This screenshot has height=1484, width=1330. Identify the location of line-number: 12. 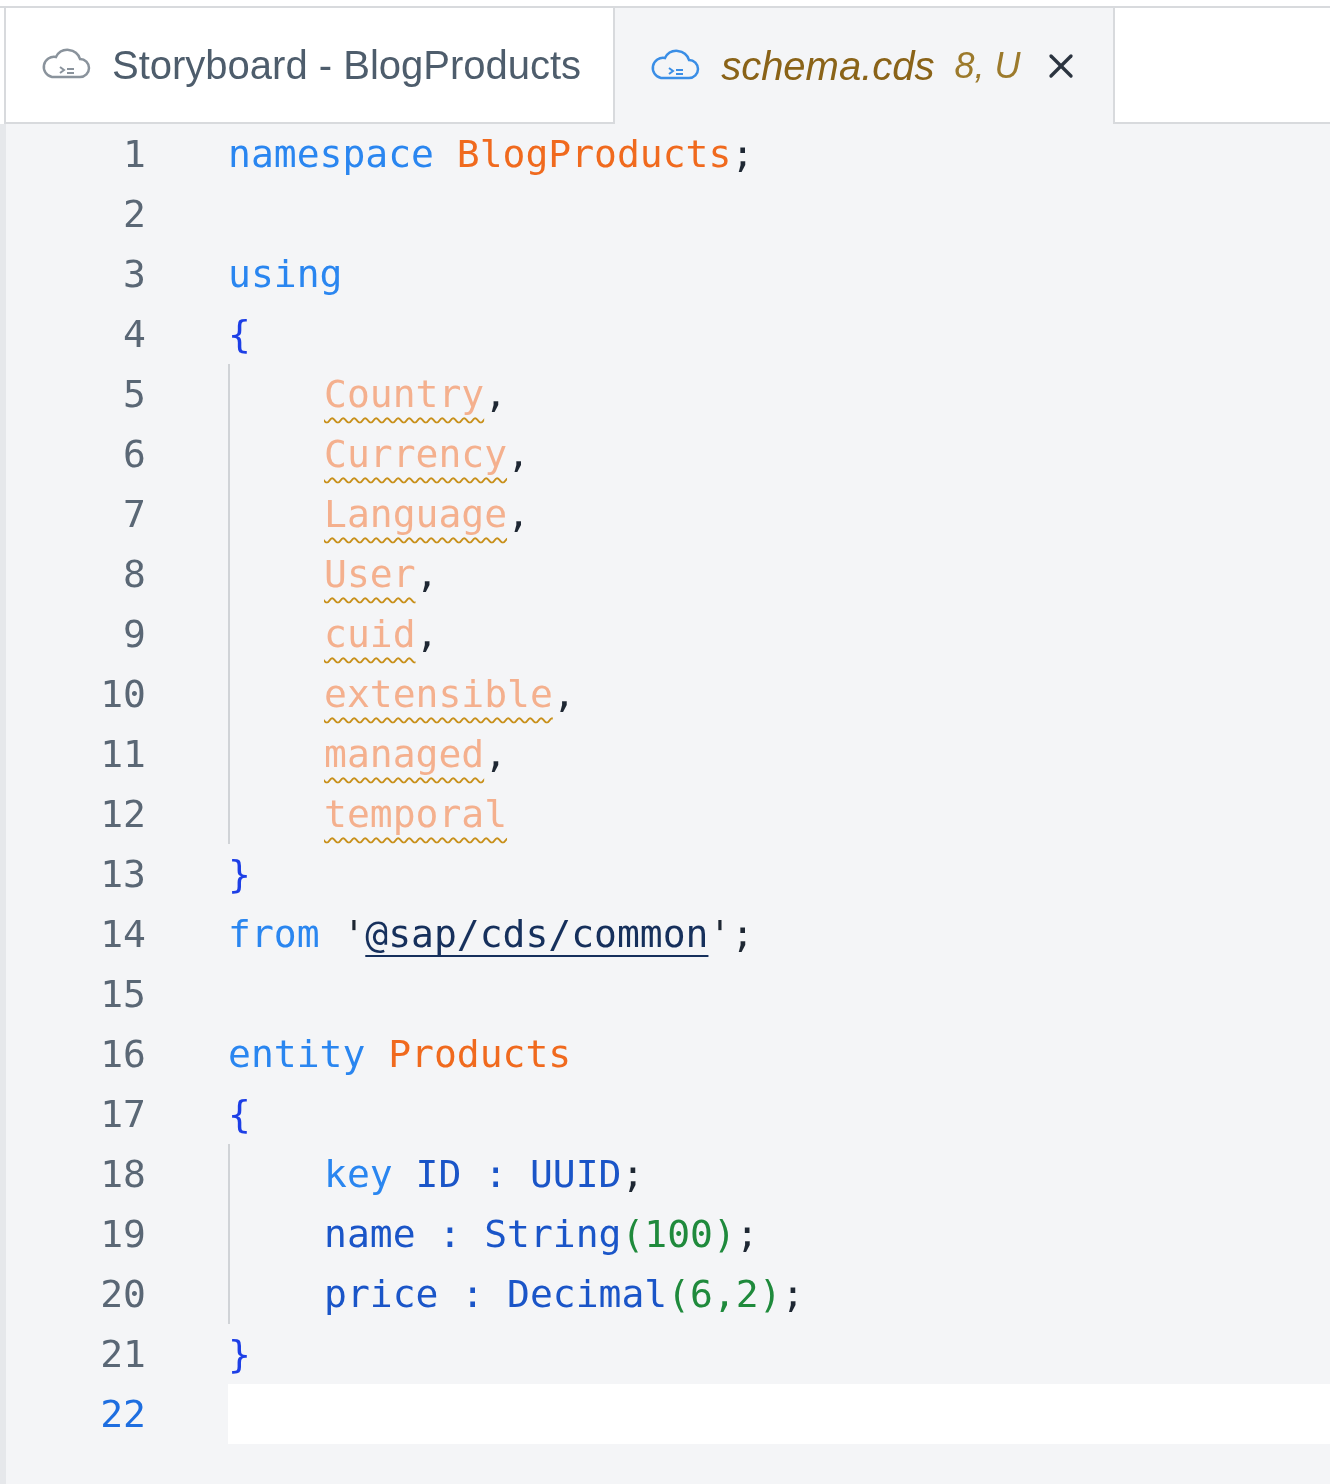
(122, 814).